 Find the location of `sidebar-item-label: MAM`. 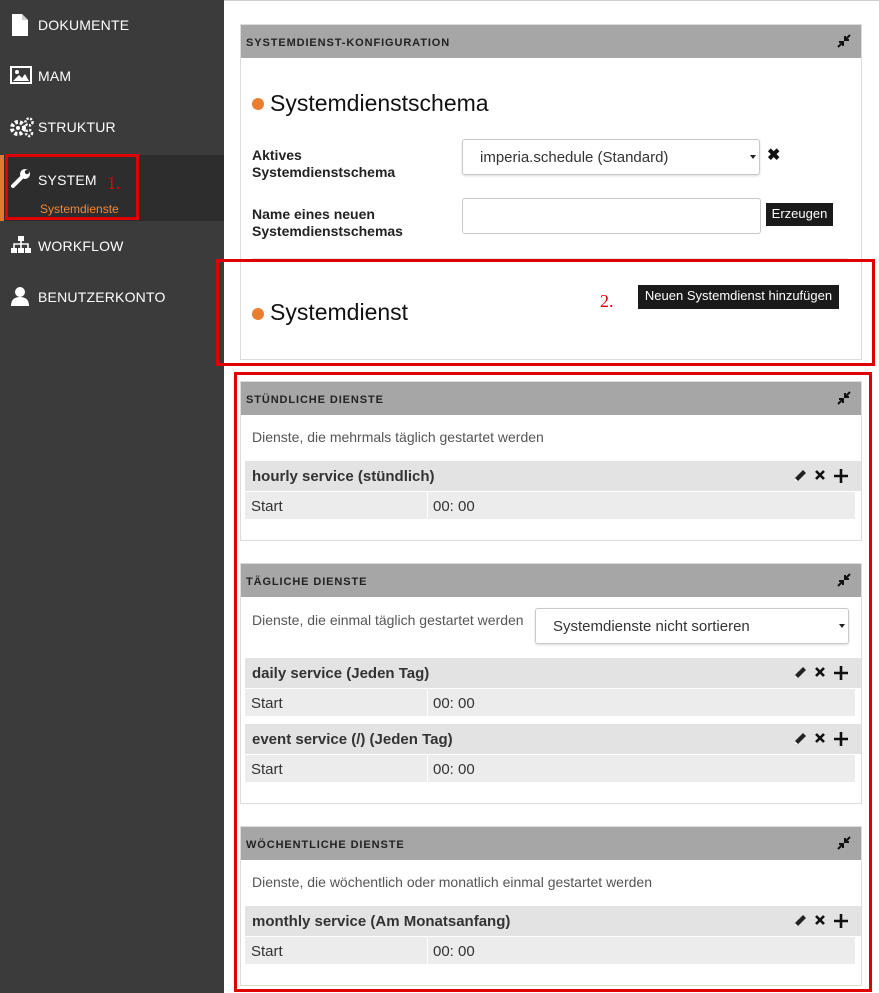

sidebar-item-label: MAM is located at coordinates (55, 76).